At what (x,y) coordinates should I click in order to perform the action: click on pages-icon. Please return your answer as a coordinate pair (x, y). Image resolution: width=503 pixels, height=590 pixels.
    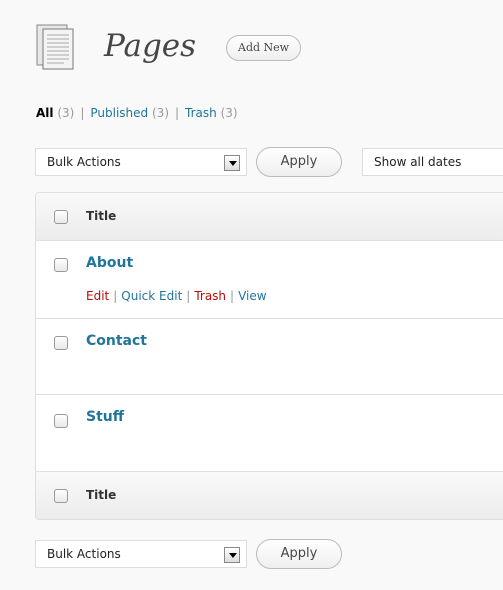
    Looking at the image, I should click on (55, 47).